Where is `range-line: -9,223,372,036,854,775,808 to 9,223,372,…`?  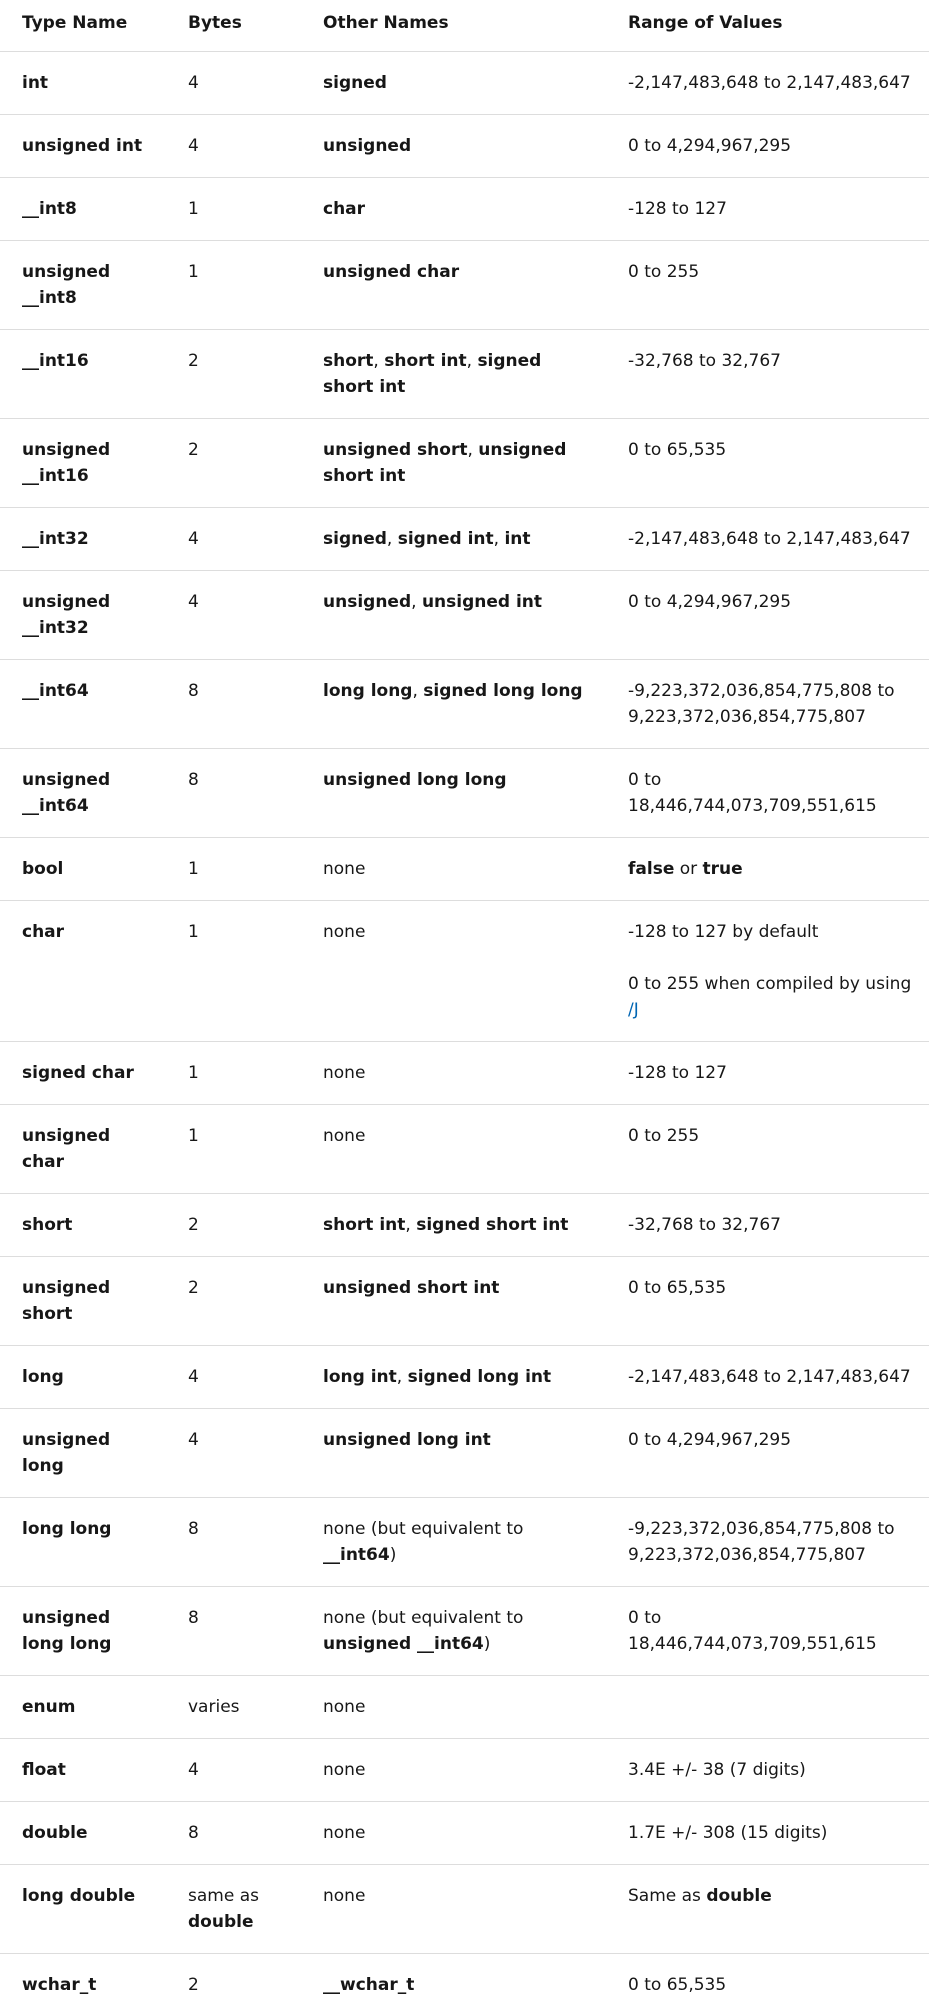
range-line: -9,223,372,036,854,775,808 to 9,223,372,… is located at coordinates (771, 1542).